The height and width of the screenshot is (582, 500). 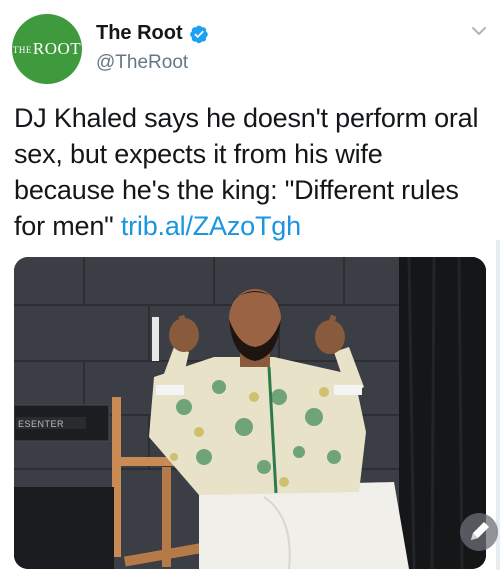 What do you see at coordinates (142, 63) in the screenshot?
I see `handle: @TheRoot` at bounding box center [142, 63].